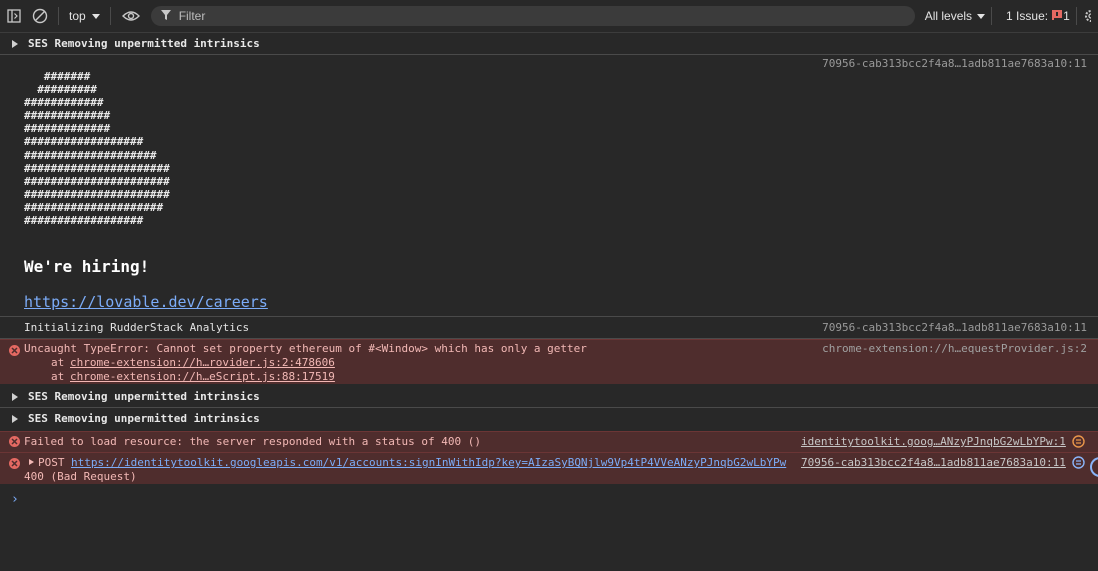 This screenshot has height=571, width=1098. What do you see at coordinates (87, 266) in the screenshot?
I see `hiring-message: We're hiring!` at bounding box center [87, 266].